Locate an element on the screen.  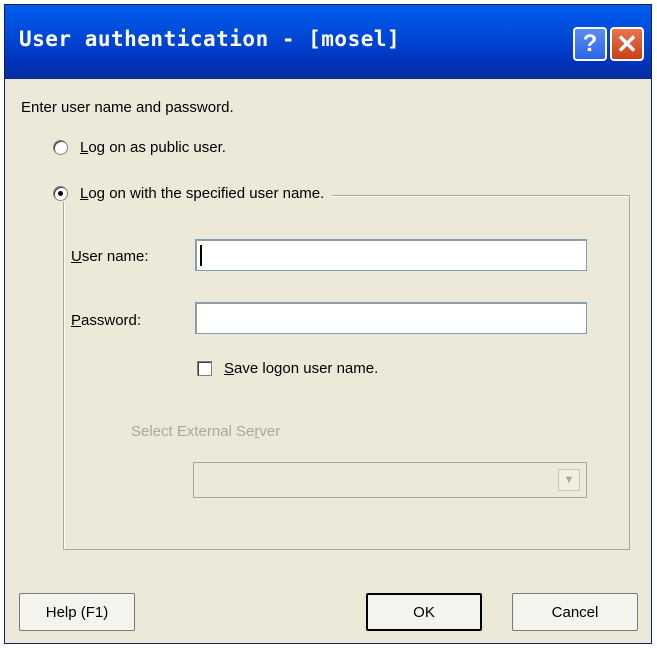
external-server-label: Select External Server is located at coordinates (205, 431).